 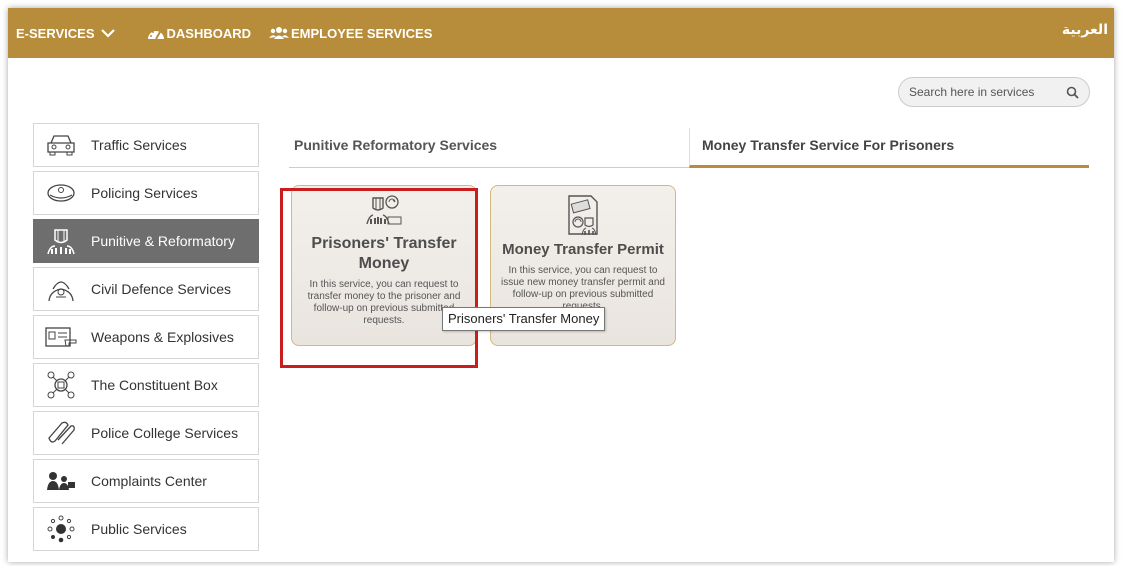 What do you see at coordinates (161, 289) in the screenshot?
I see `sidebar-item-label: Civil Defence Services` at bounding box center [161, 289].